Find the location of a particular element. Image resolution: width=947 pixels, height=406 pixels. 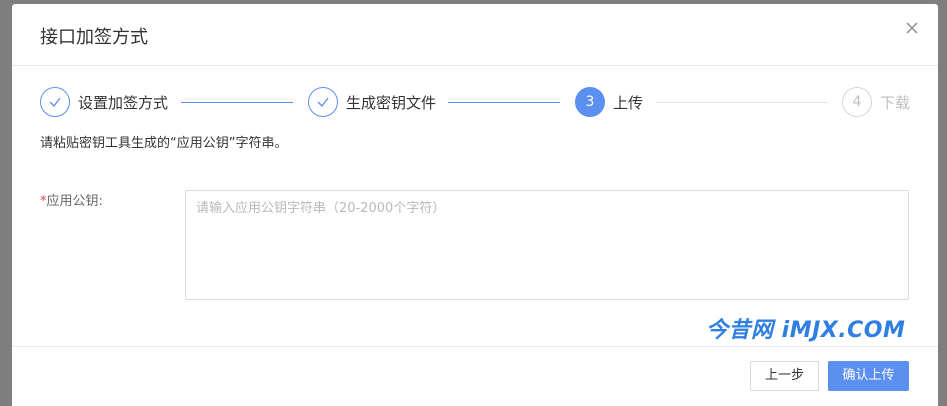

step-1: 设置加签方式 is located at coordinates (104, 102).